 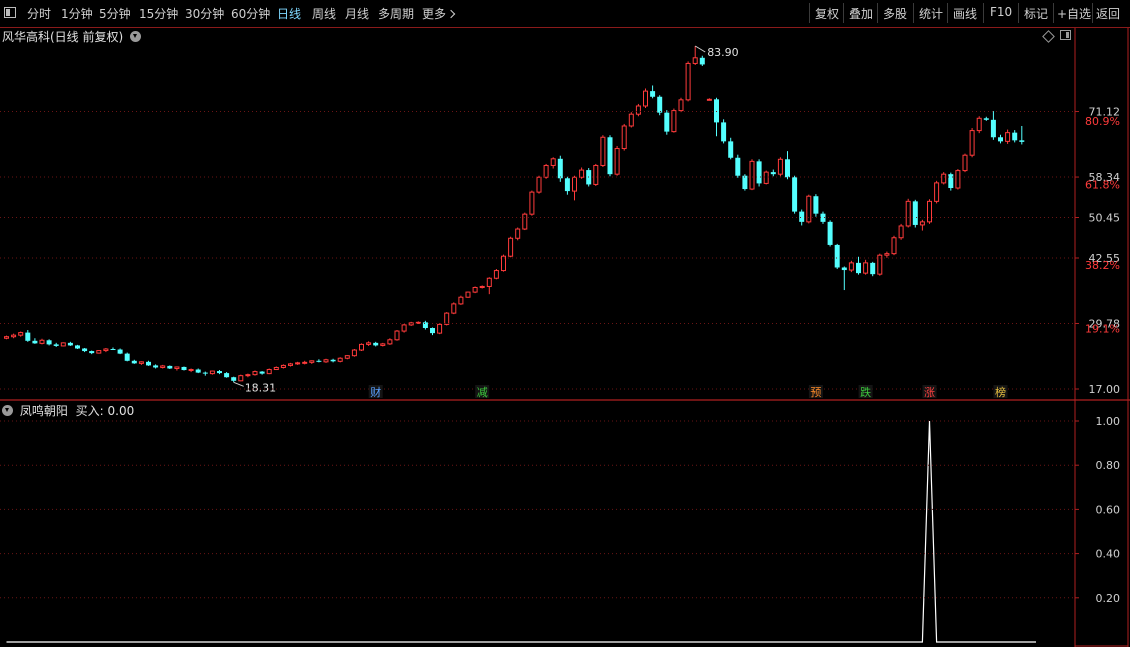 I want to click on add-watchlist-button: +自选, so click(x=1074, y=13).